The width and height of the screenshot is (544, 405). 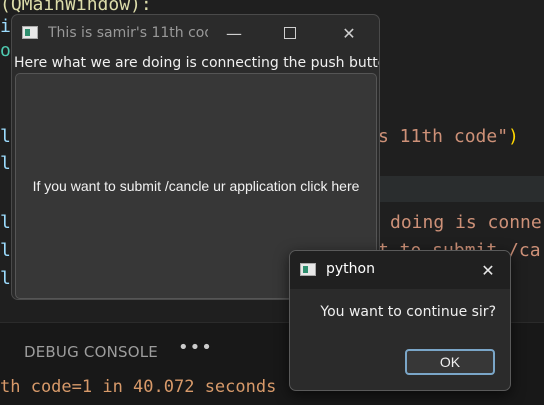 What do you see at coordinates (138, 387) in the screenshot?
I see `terminal-output-line: th code=1 in 40.072 seconds` at bounding box center [138, 387].